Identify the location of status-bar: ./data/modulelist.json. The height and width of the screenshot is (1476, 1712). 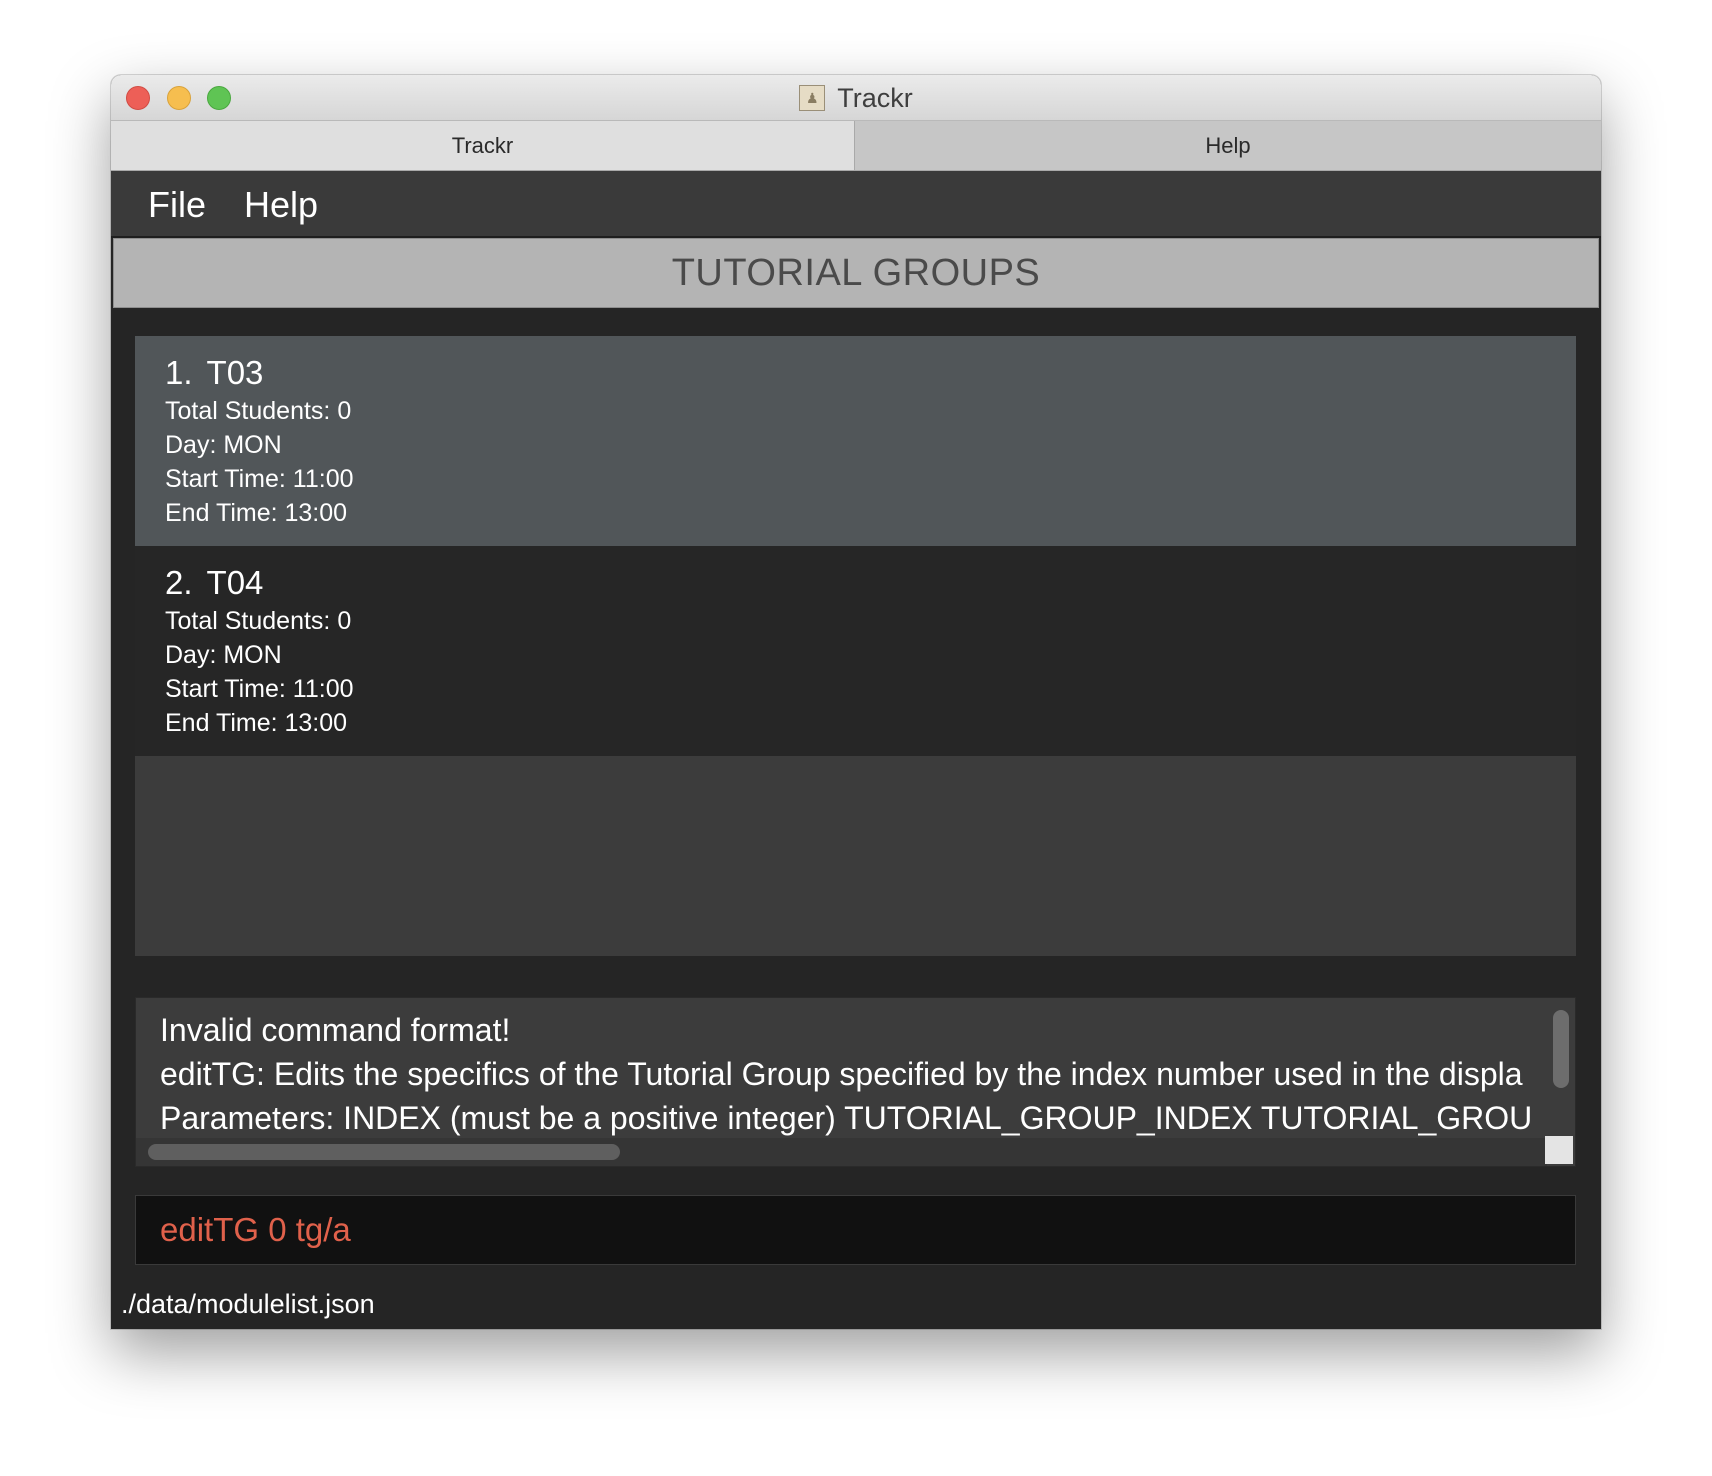
(856, 1304).